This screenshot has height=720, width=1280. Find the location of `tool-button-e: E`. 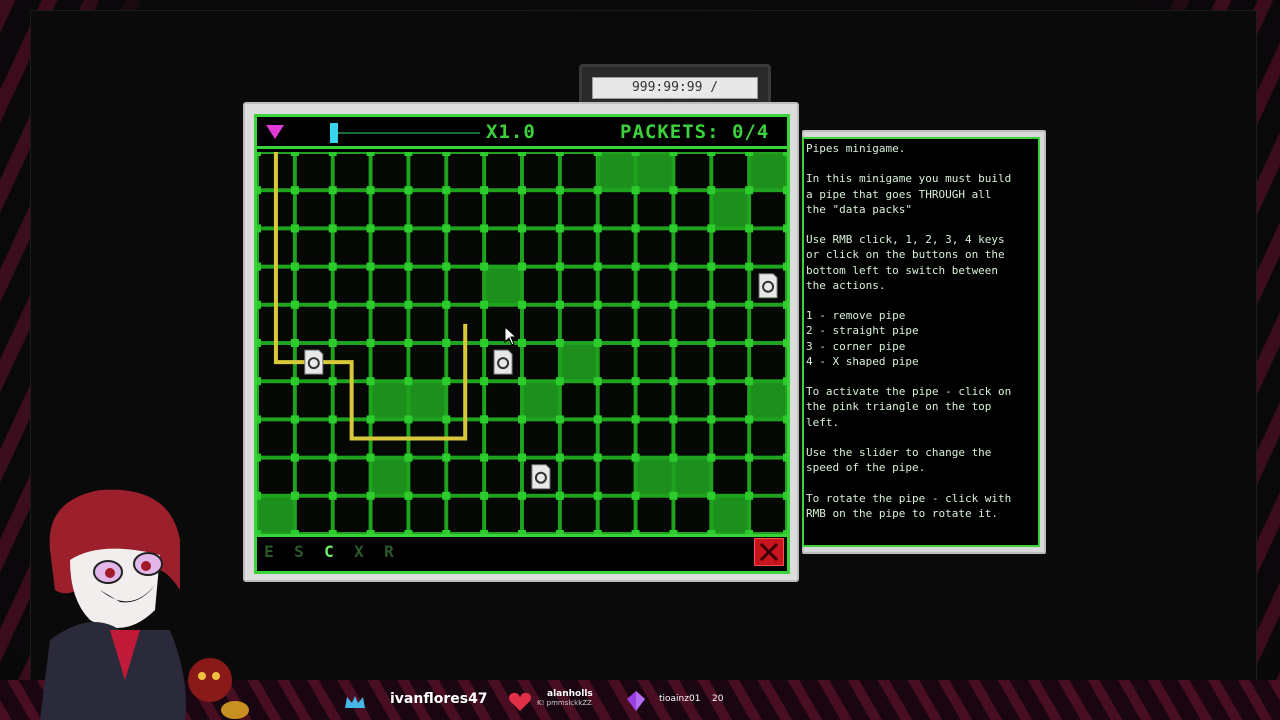

tool-button-e: E is located at coordinates (269, 552).